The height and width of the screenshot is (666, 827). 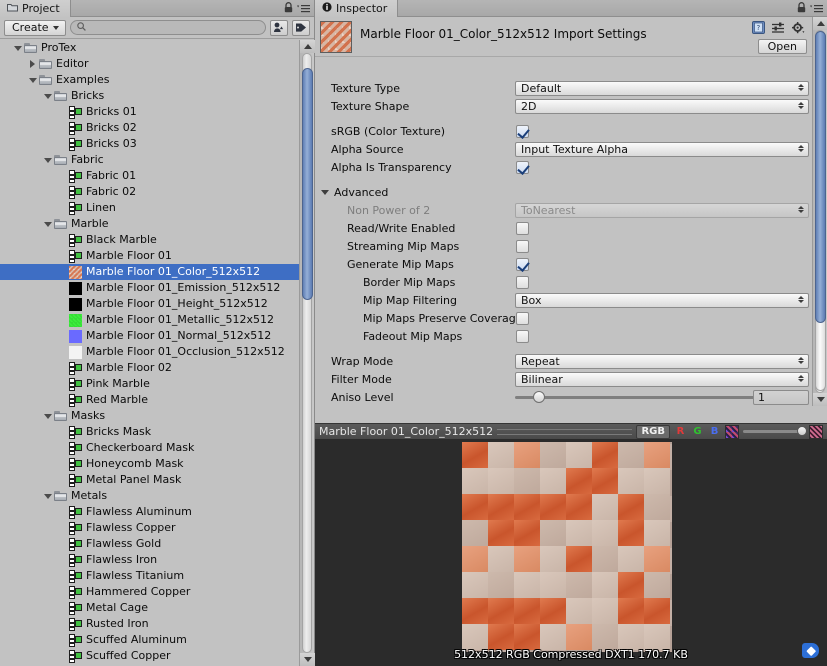 What do you see at coordinates (522, 336) in the screenshot?
I see `checkbox-fadeout-mip-maps` at bounding box center [522, 336].